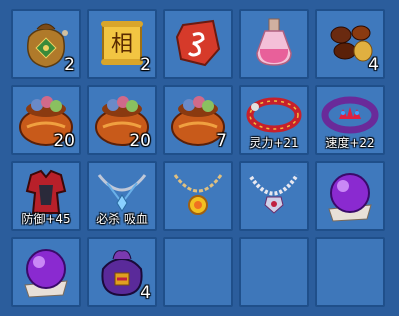  What do you see at coordinates (46, 120) in the screenshot?
I see `inventory-slot-6: 20` at bounding box center [46, 120].